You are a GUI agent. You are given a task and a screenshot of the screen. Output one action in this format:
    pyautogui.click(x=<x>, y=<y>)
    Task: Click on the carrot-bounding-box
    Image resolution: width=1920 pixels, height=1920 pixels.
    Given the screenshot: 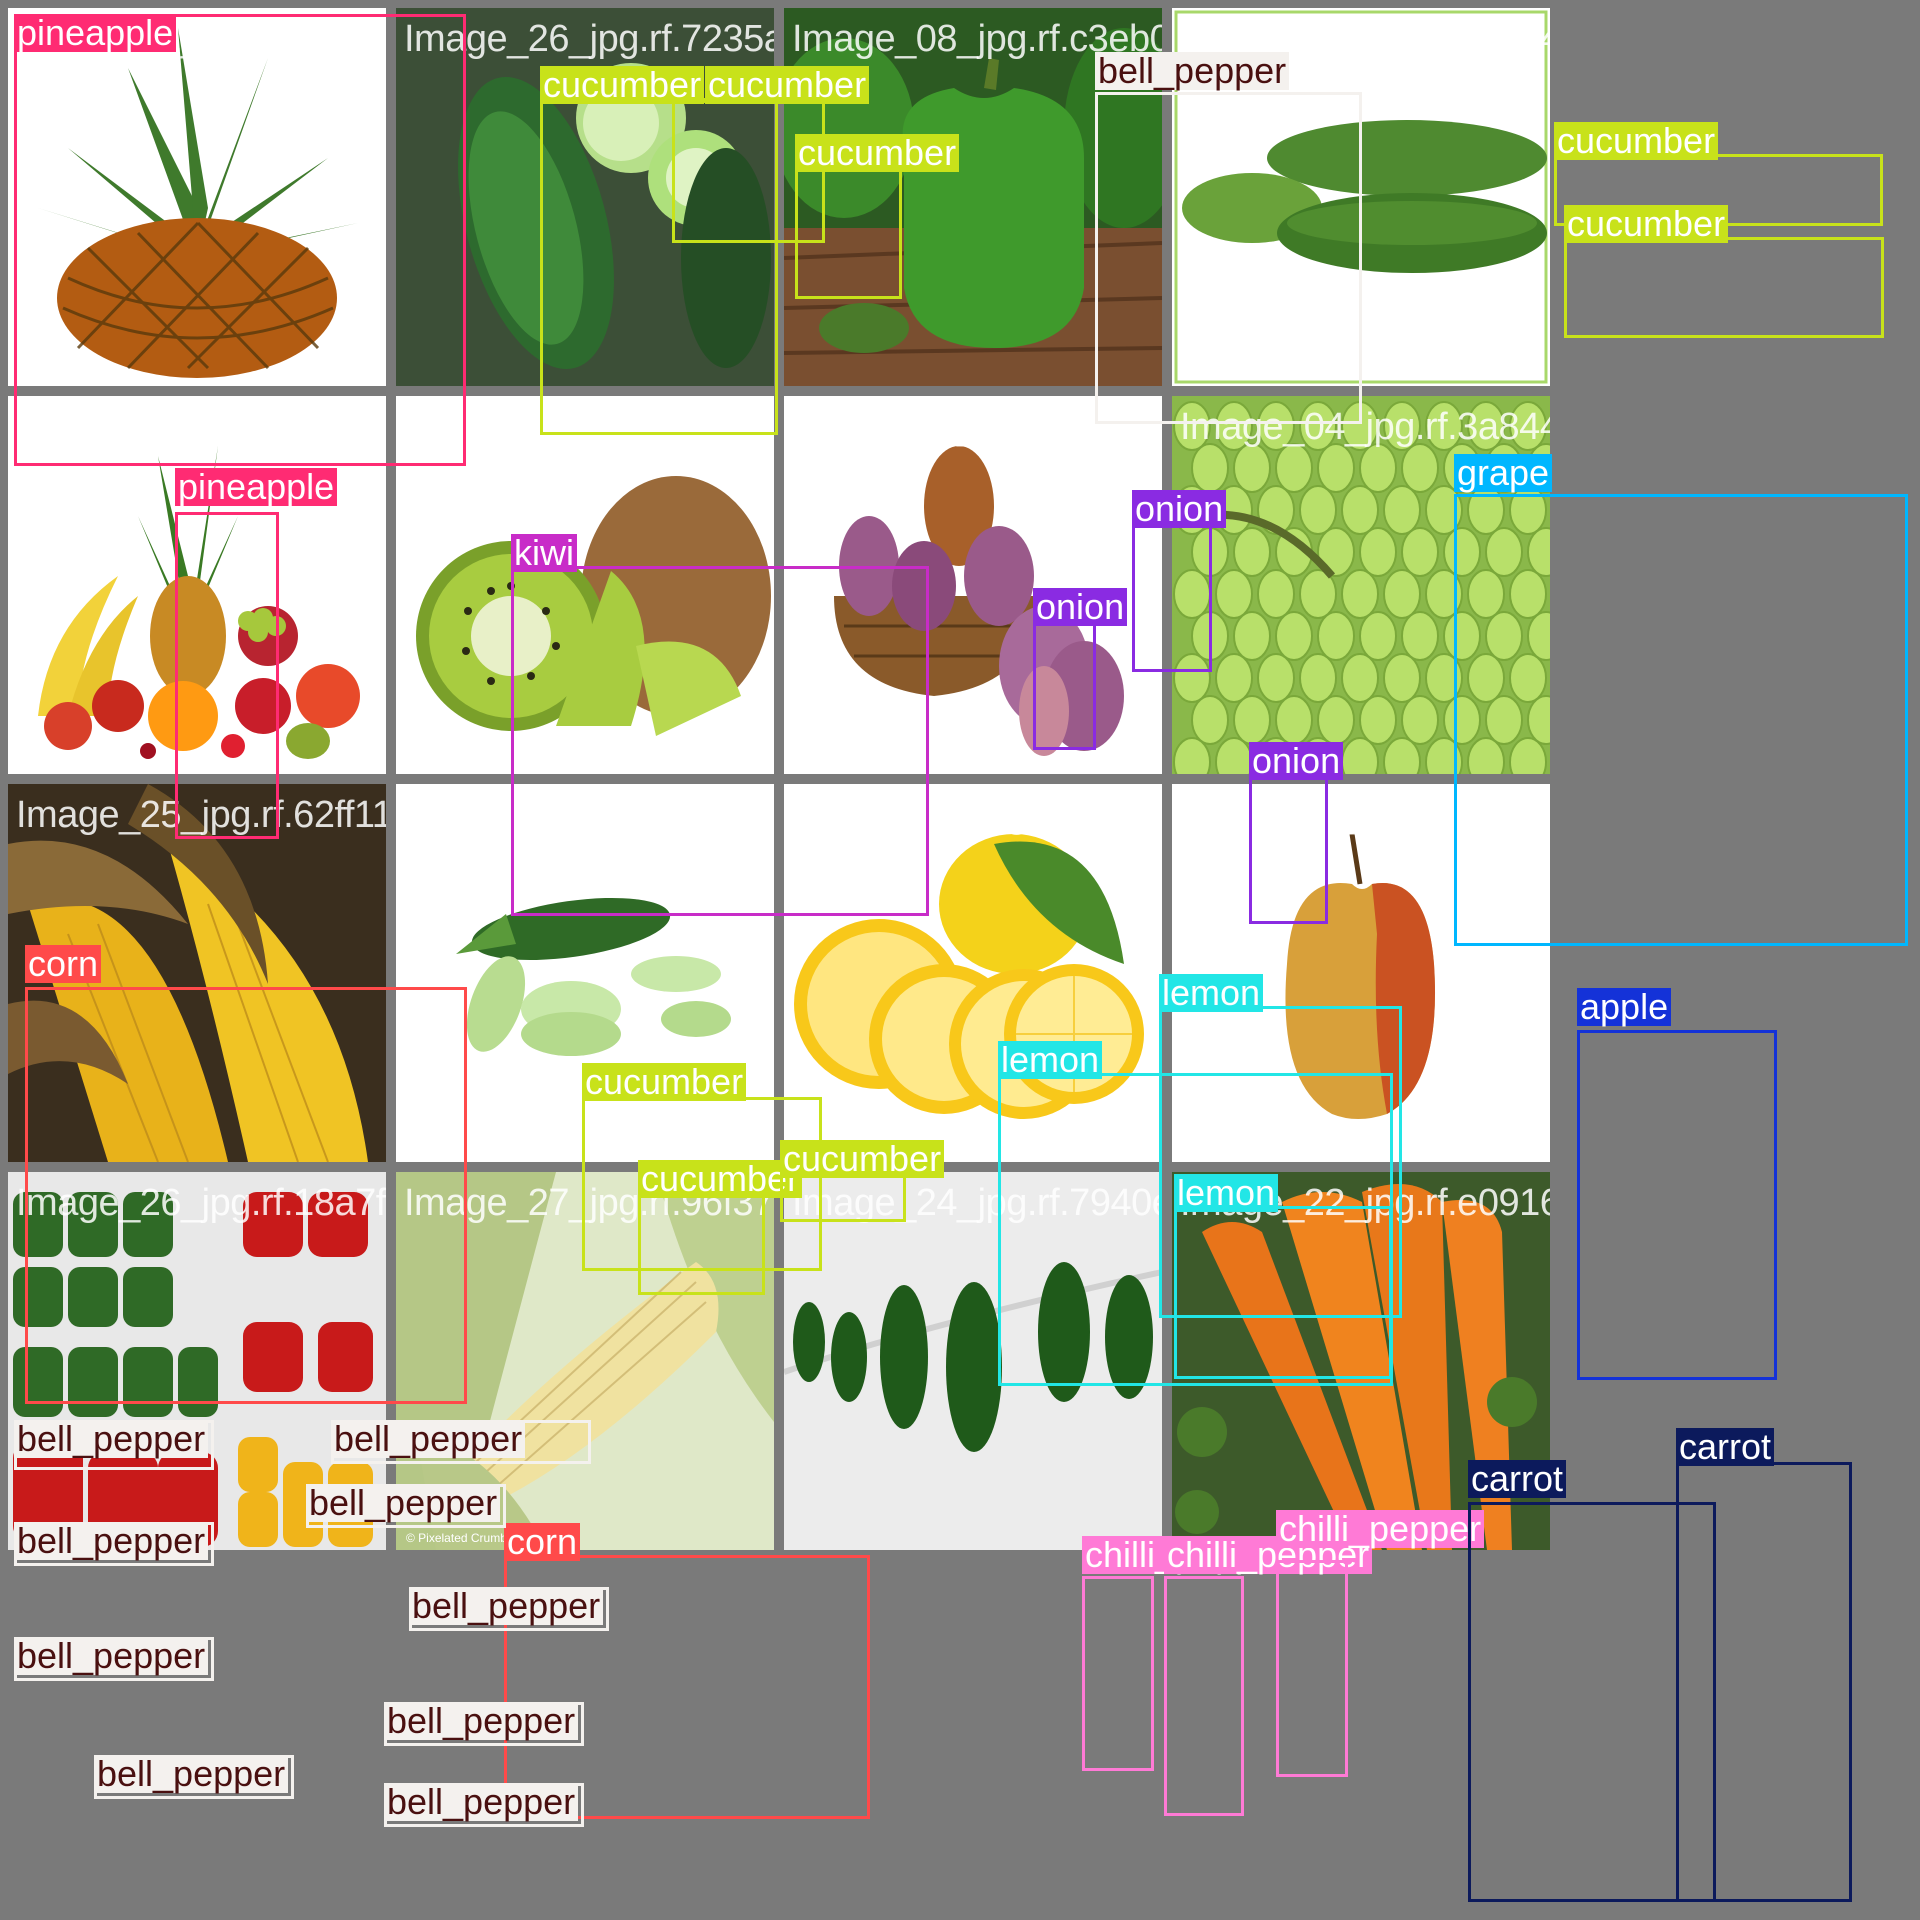 What is the action you would take?
    pyautogui.click(x=1764, y=1682)
    